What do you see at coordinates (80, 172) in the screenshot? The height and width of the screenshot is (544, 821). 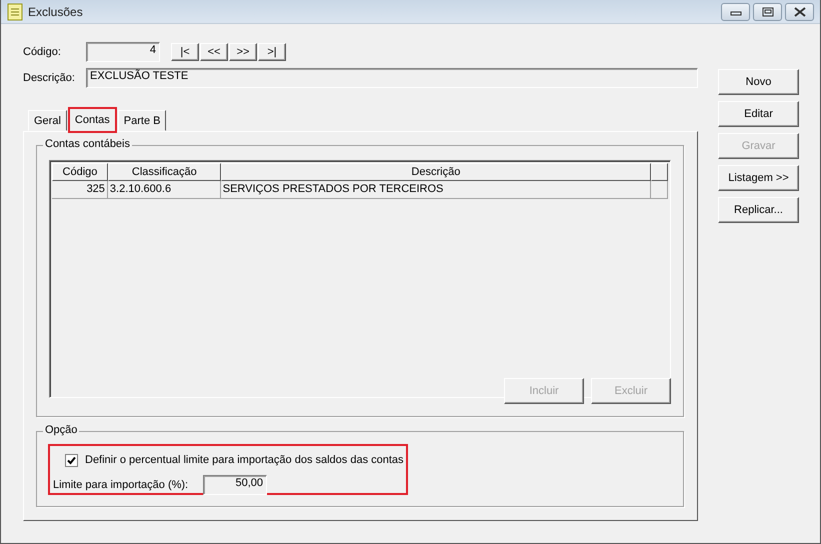 I see `column-header: Código` at bounding box center [80, 172].